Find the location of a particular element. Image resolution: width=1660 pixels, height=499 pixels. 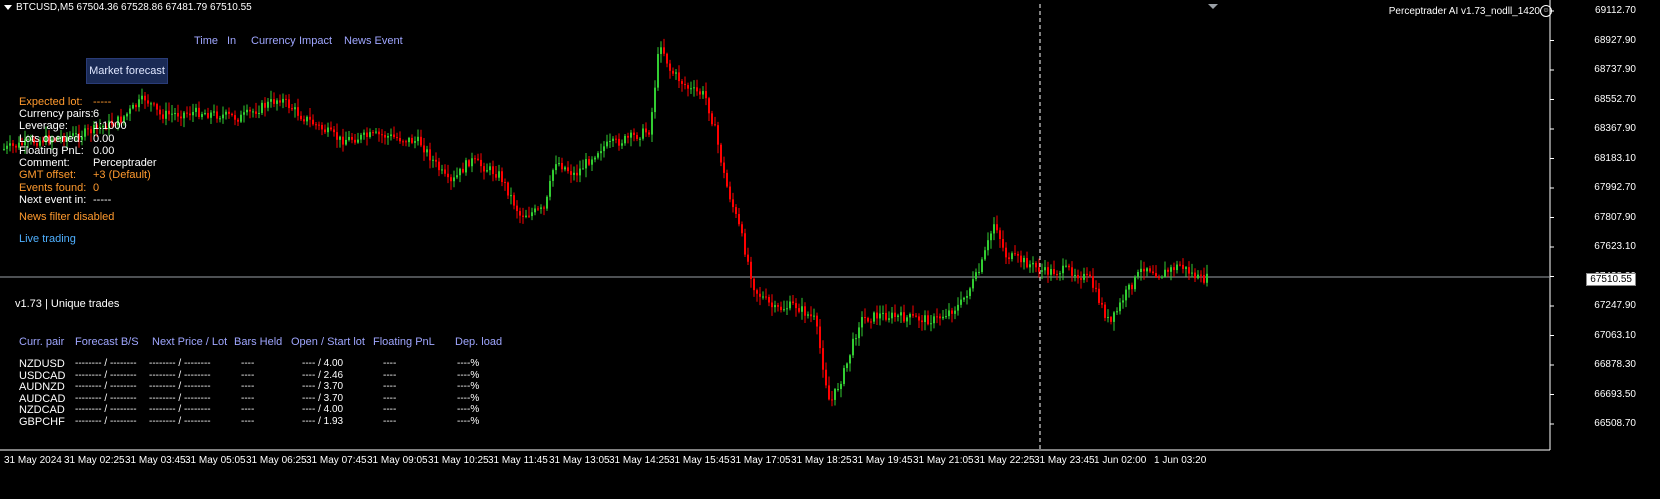

info-label: Leverage: is located at coordinates (43, 126).